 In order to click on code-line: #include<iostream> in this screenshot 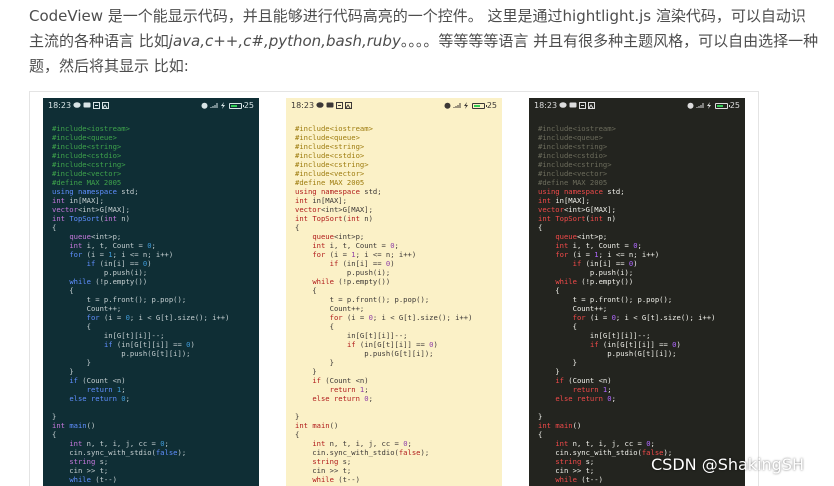, I will do `click(639, 128)`.